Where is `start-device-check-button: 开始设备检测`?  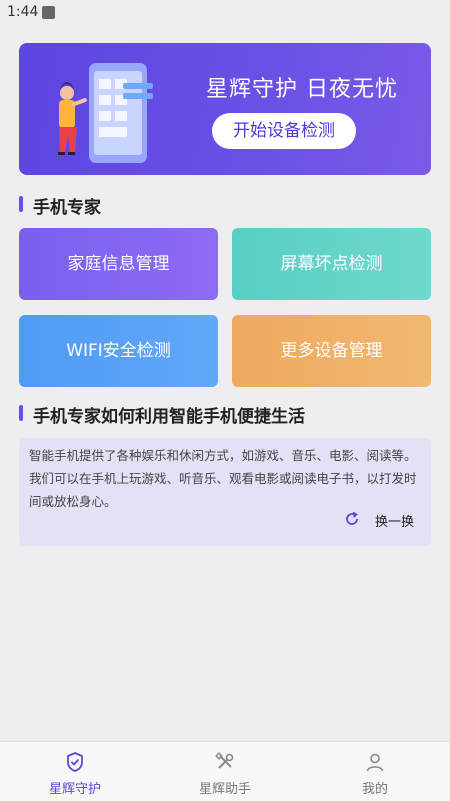
start-device-check-button: 开始设备检测 is located at coordinates (284, 131).